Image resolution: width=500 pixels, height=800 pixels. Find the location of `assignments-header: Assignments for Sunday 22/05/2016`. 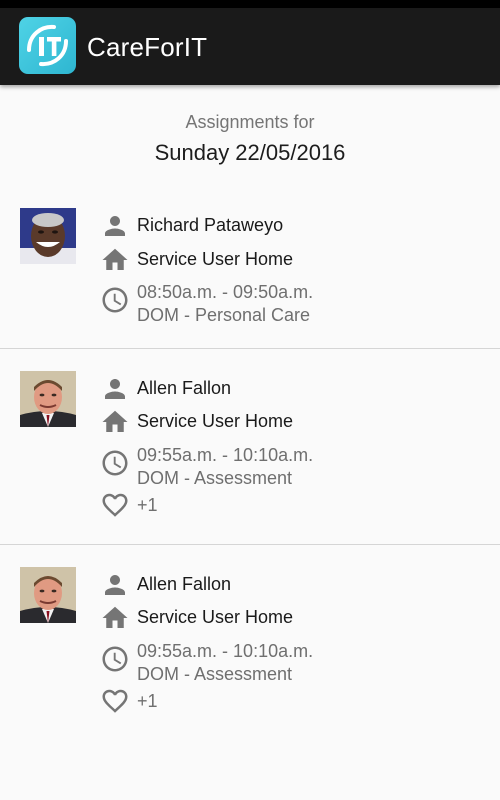

assignments-header: Assignments for Sunday 22/05/2016 is located at coordinates (250, 139).